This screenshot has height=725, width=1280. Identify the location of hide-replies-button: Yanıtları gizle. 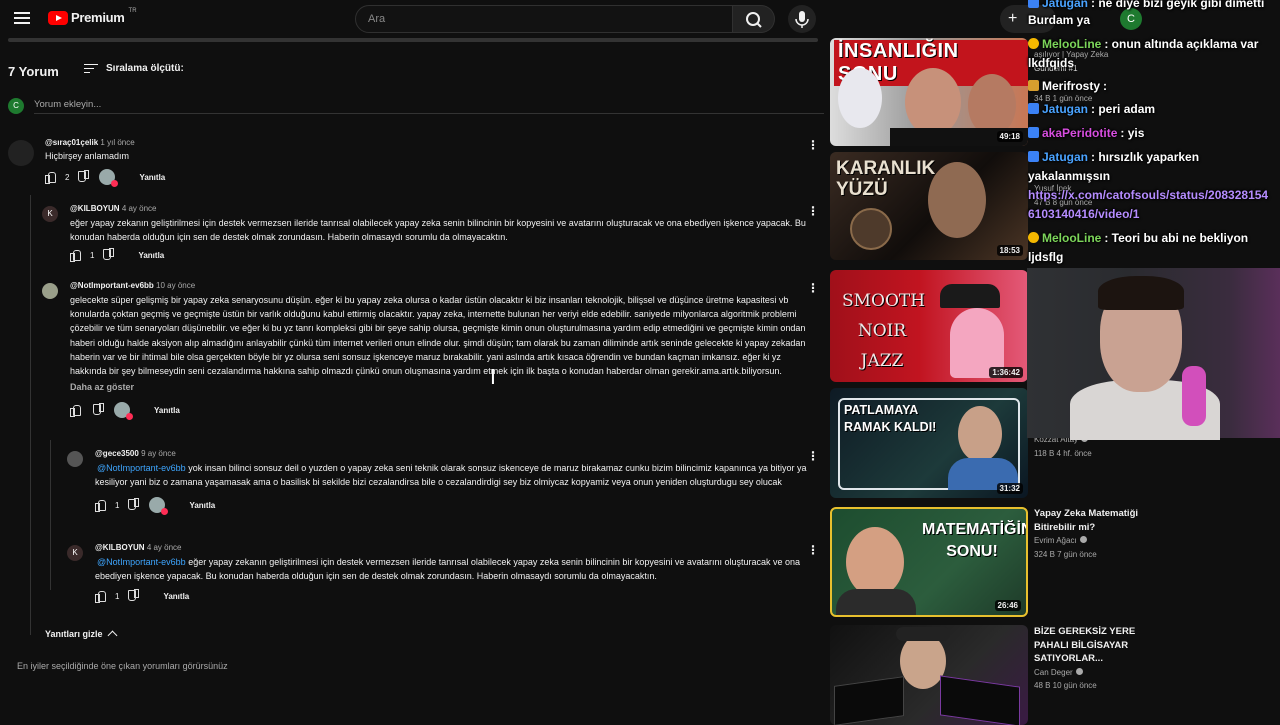
(81, 634).